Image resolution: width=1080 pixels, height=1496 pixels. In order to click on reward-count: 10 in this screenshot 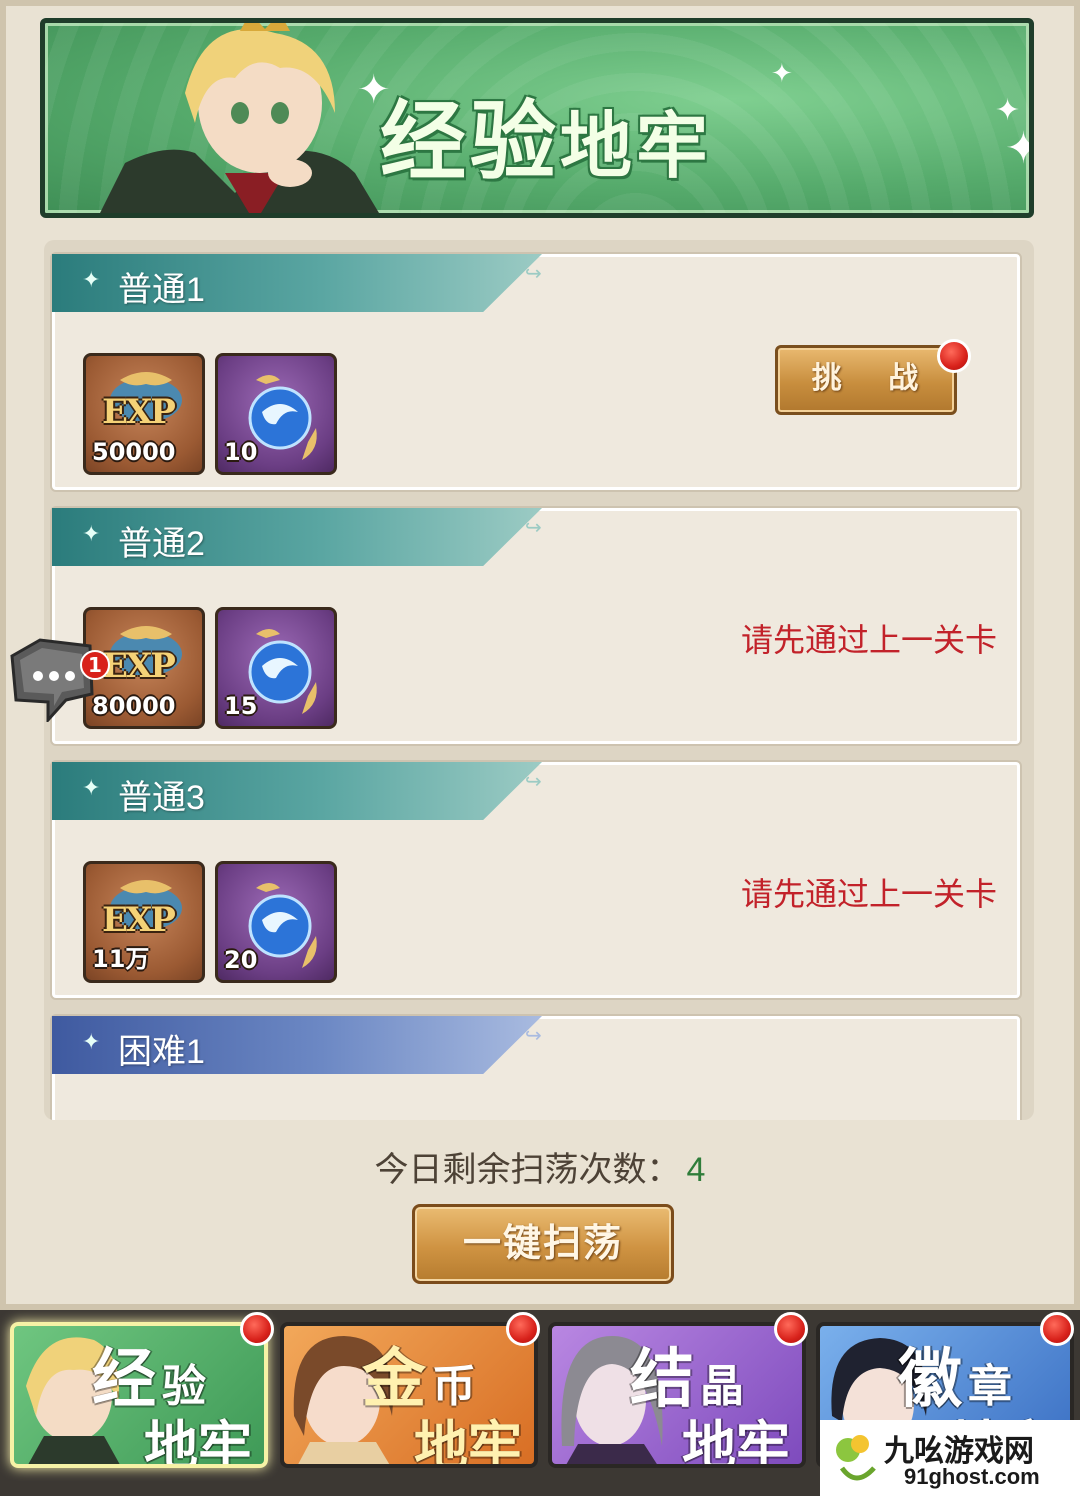, I will do `click(241, 452)`.